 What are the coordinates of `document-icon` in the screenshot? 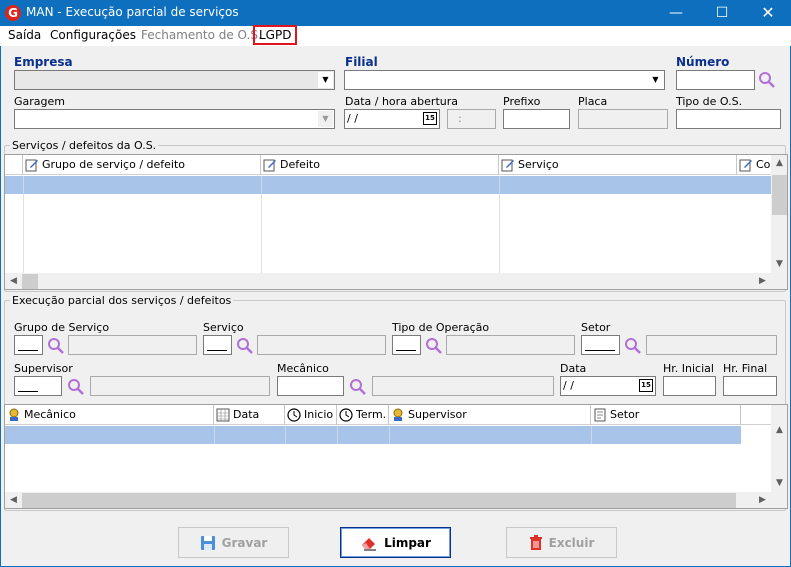 It's located at (600, 415).